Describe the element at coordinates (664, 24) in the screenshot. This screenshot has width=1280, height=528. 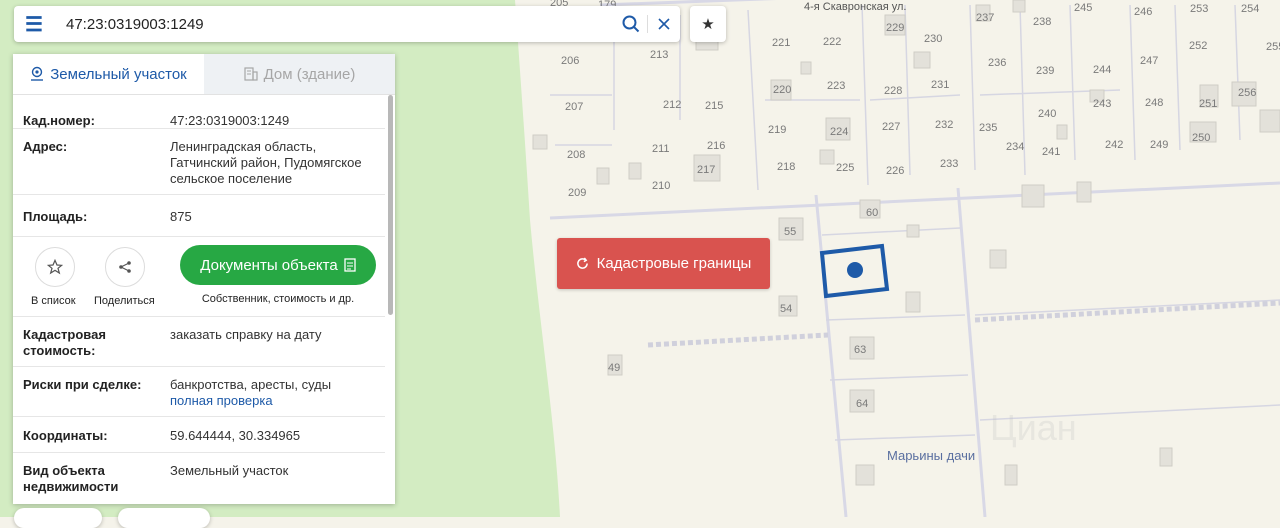
I see `close-icon` at that location.